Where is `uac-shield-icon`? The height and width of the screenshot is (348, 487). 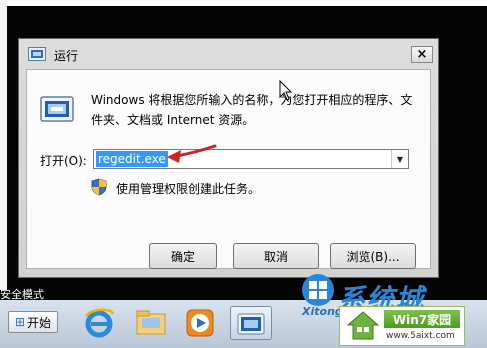 uac-shield-icon is located at coordinates (99, 187).